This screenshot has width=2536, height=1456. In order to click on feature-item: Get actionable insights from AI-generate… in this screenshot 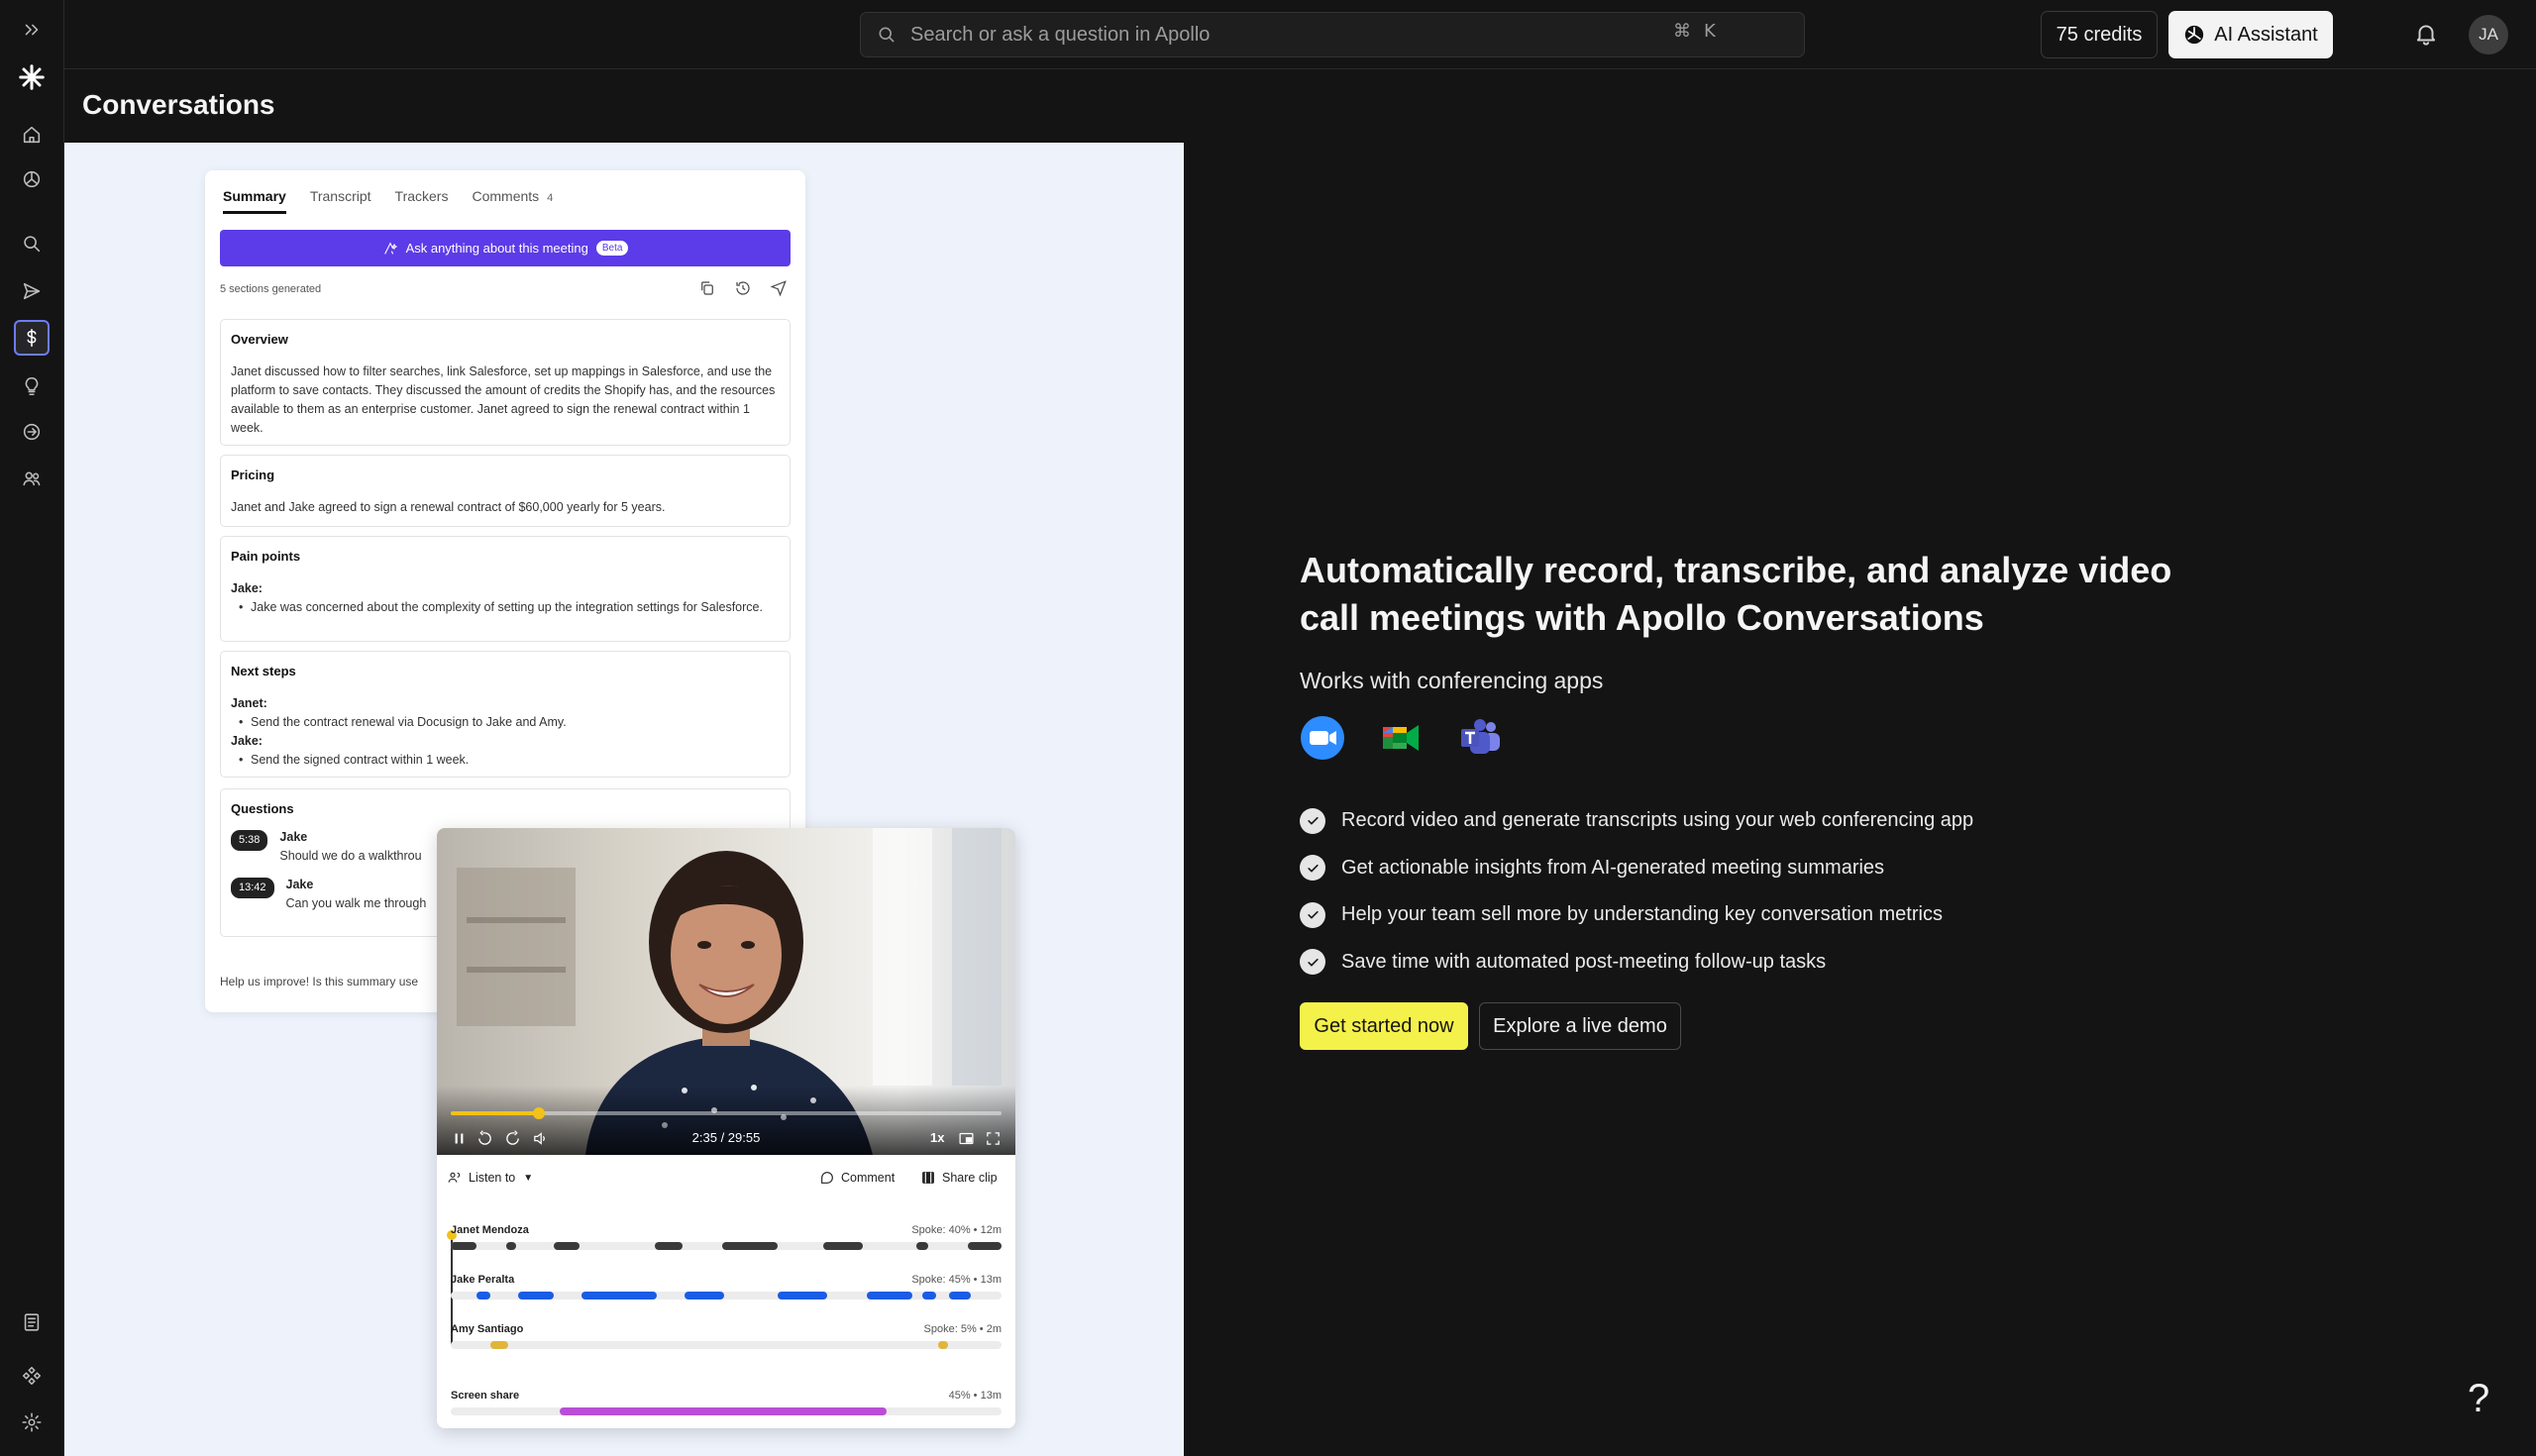, I will do `click(1636, 868)`.